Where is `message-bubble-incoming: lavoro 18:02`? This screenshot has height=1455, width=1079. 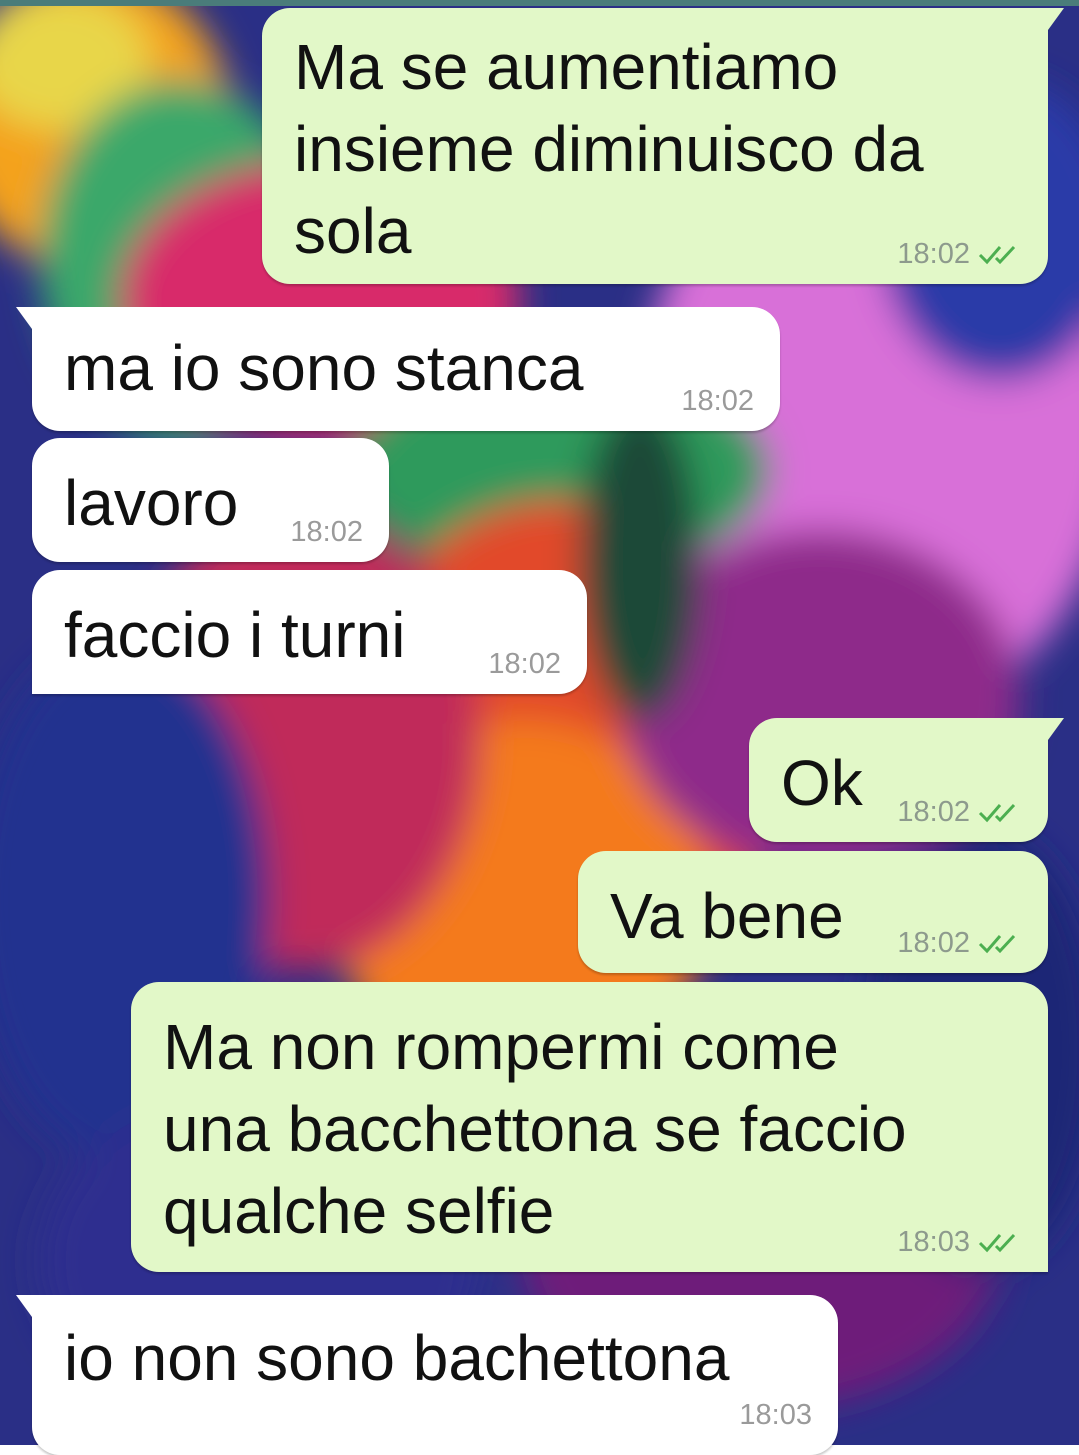
message-bubble-incoming: lavoro 18:02 is located at coordinates (210, 500).